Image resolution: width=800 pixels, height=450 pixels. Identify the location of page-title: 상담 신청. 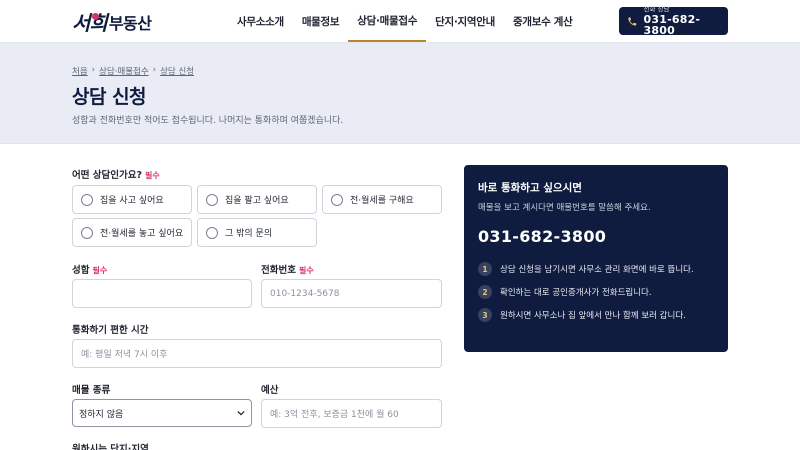
(109, 97).